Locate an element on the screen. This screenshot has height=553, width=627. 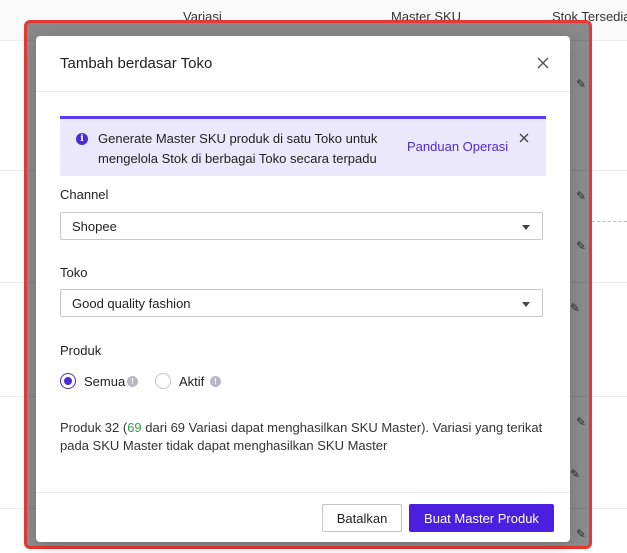
channel-select: Shopee is located at coordinates (301, 226).